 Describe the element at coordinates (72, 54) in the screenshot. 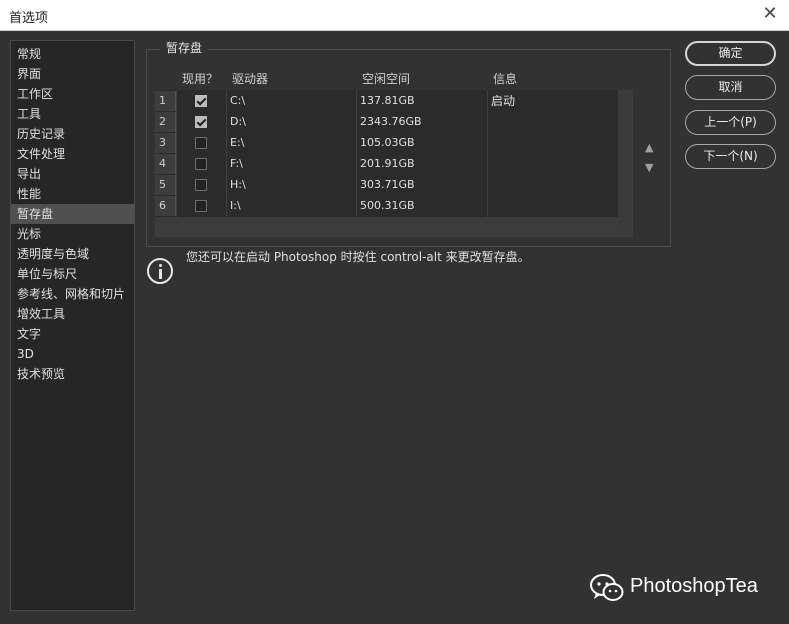

I see `sidebar-item-general: 常规` at that location.